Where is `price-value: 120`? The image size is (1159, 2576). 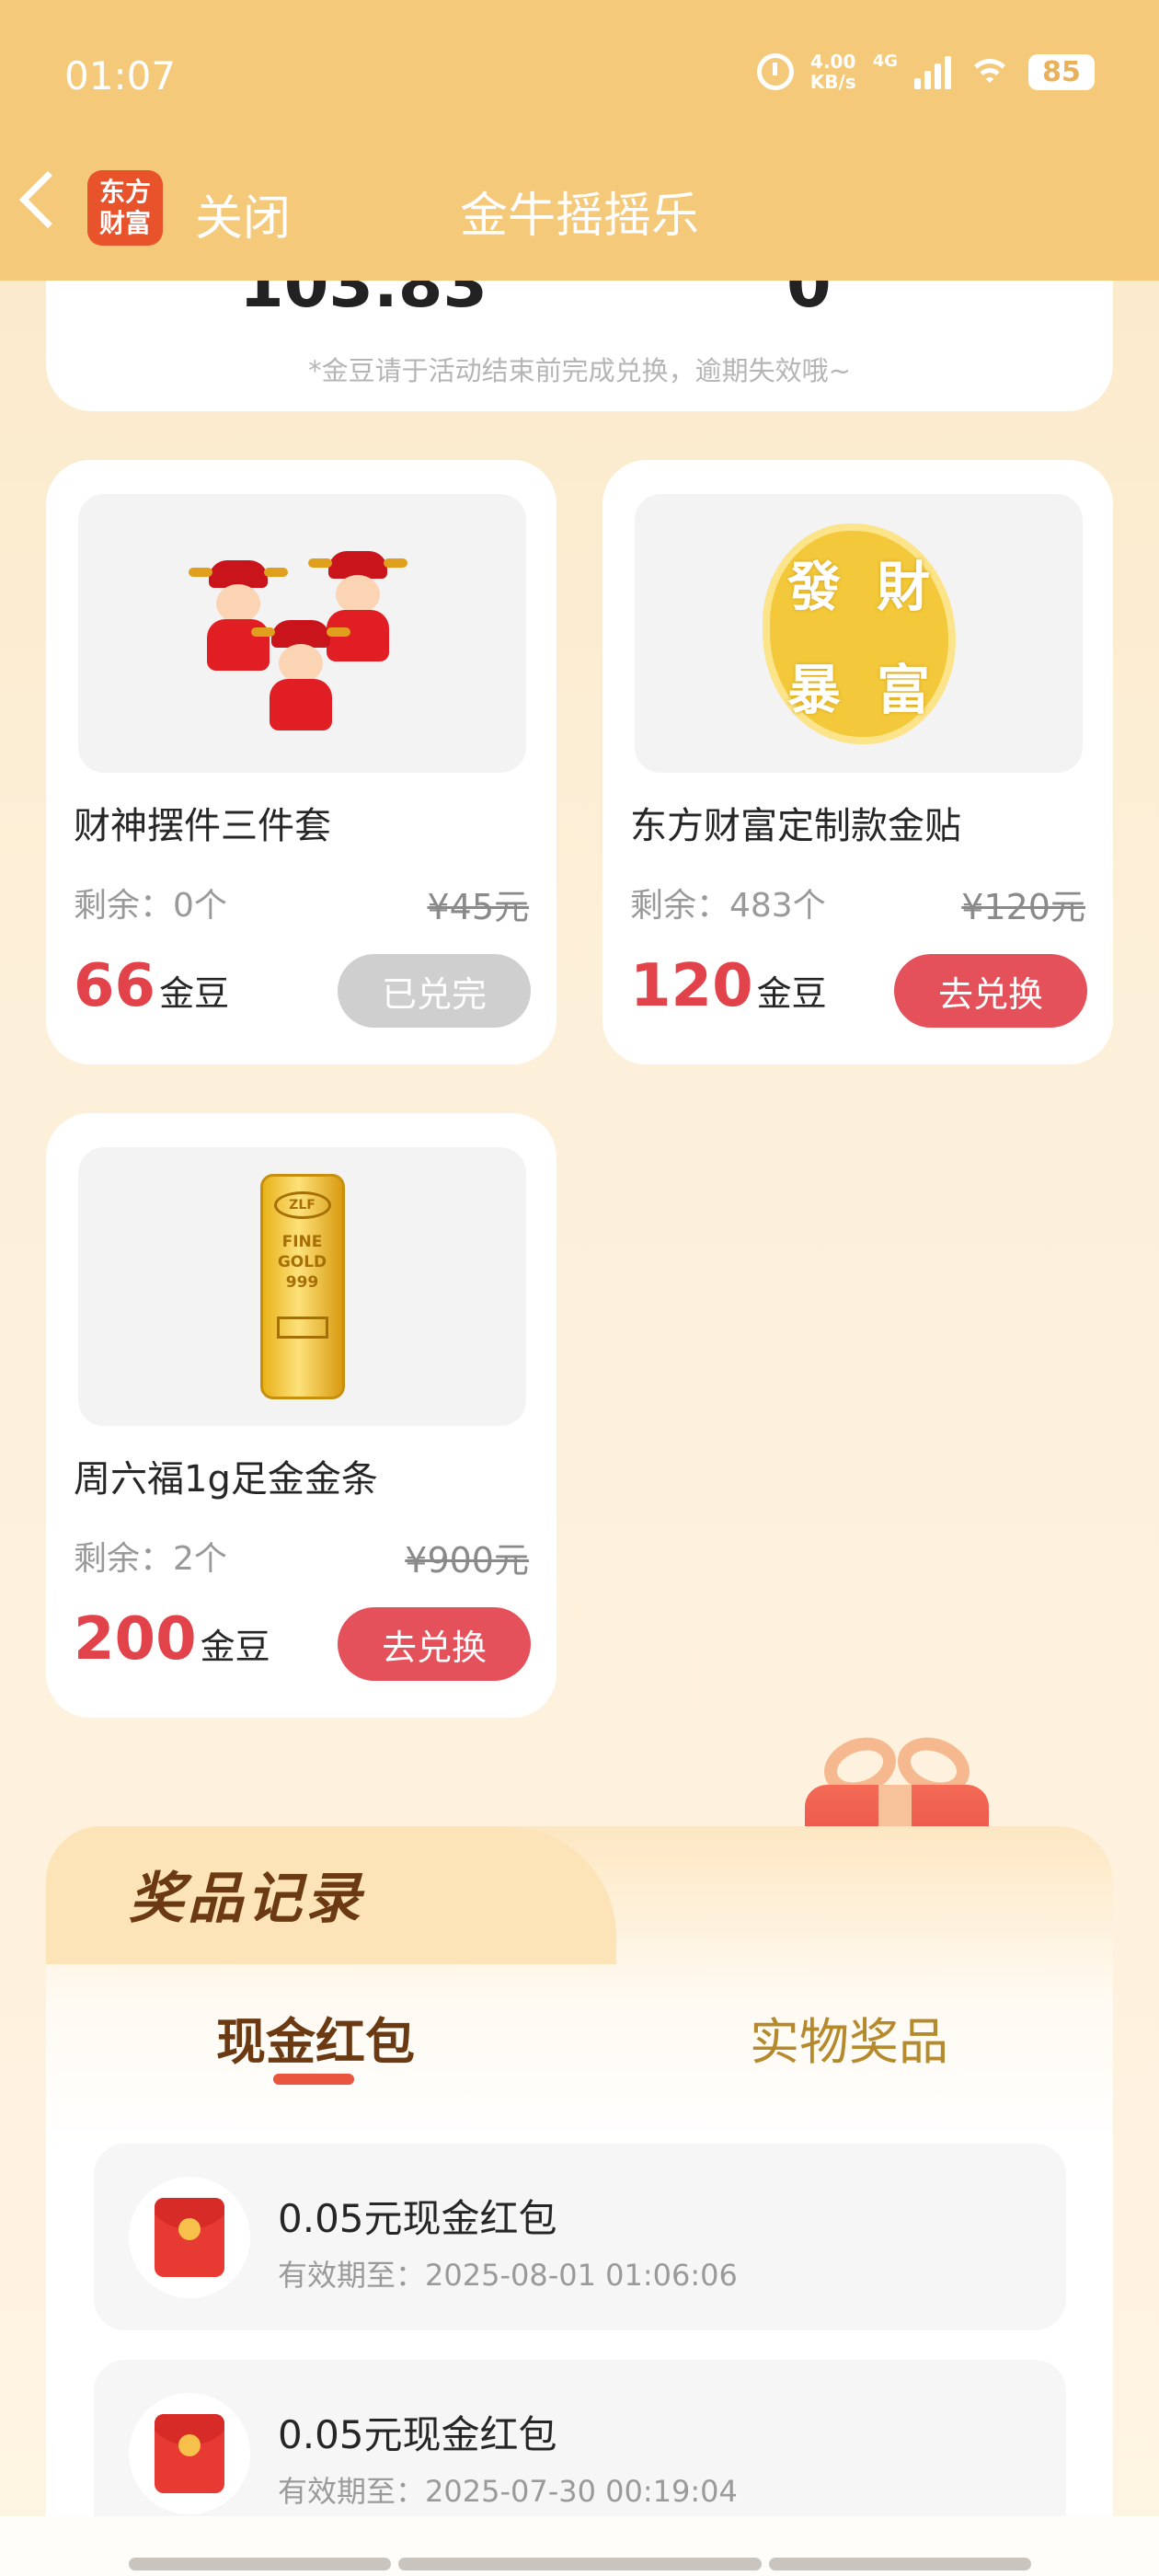
price-value: 120 is located at coordinates (691, 986).